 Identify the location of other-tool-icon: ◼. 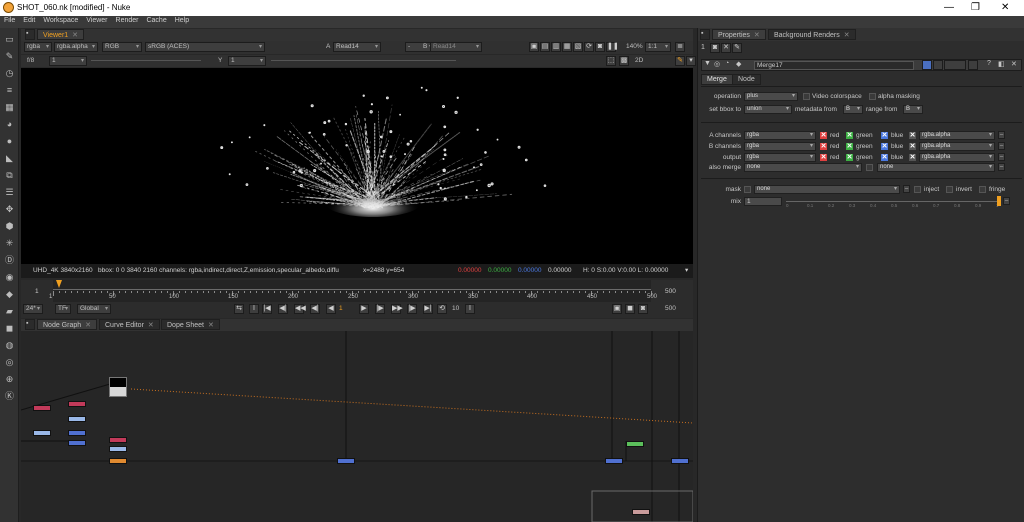
(9, 328).